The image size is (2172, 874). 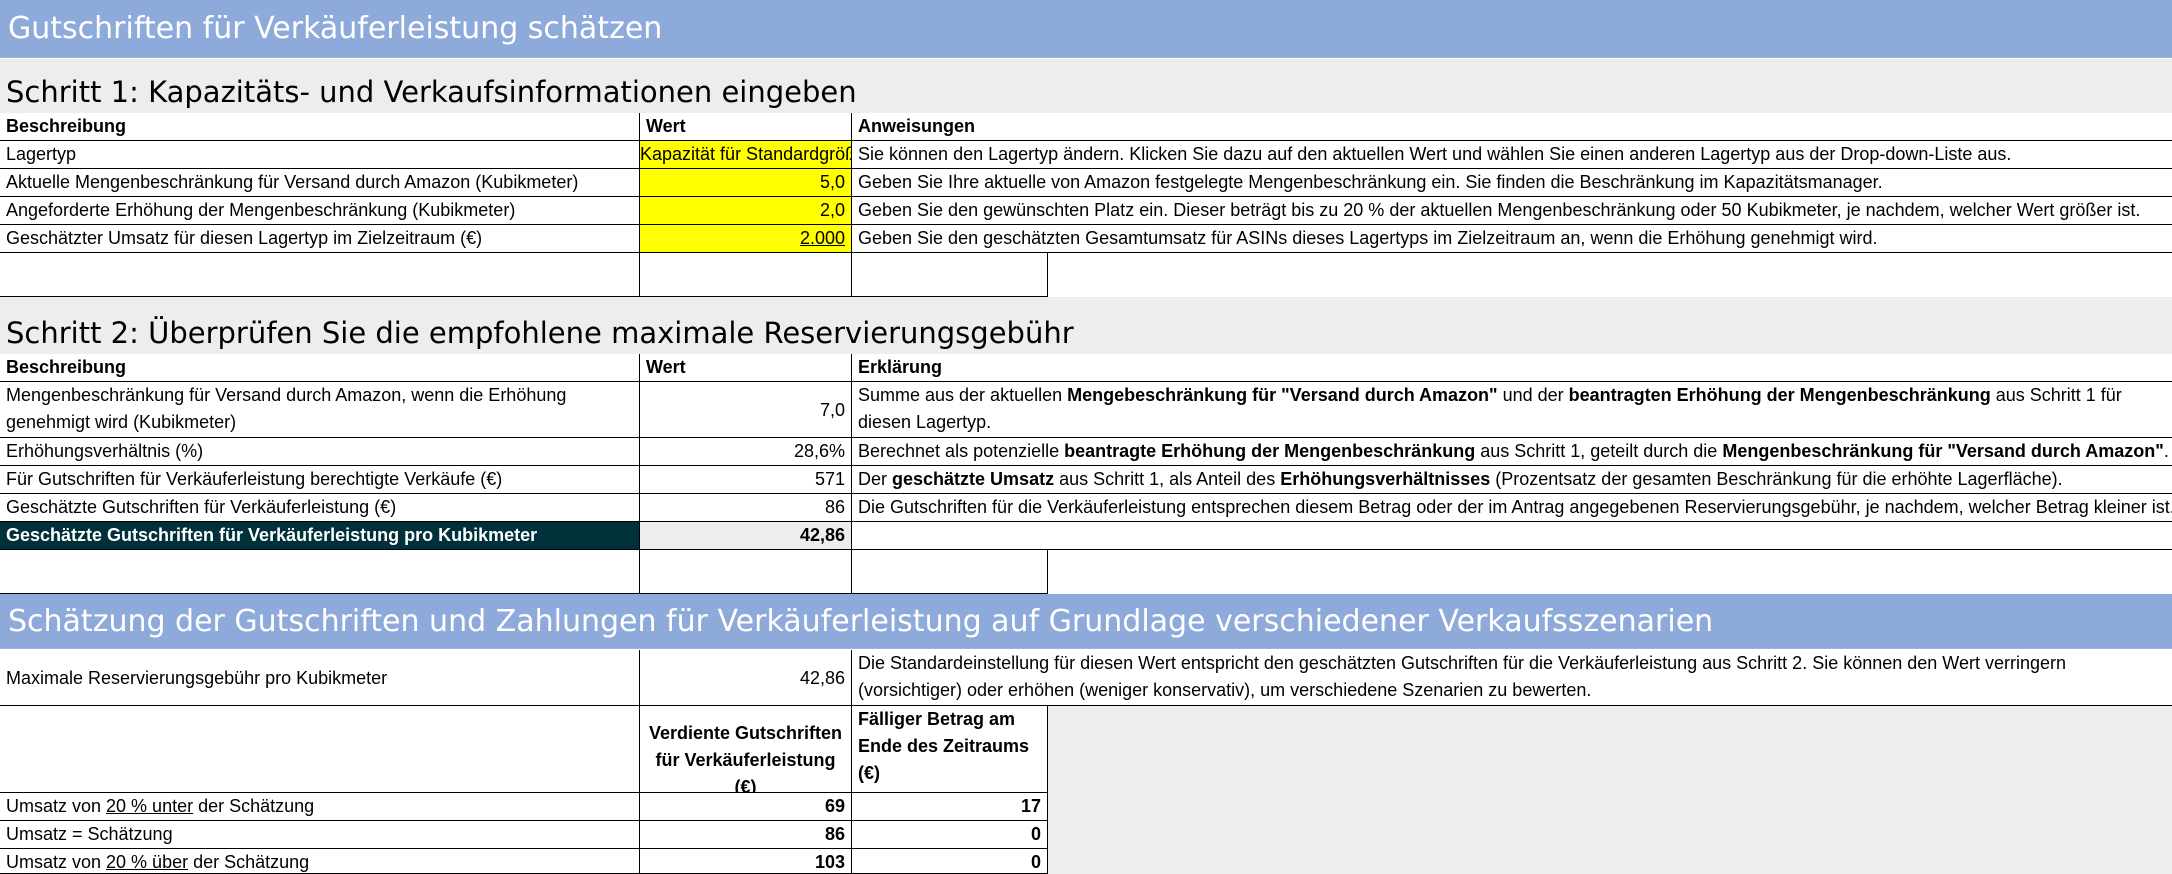 What do you see at coordinates (746, 678) in the screenshot?
I see `max-fee-input: 42,86` at bounding box center [746, 678].